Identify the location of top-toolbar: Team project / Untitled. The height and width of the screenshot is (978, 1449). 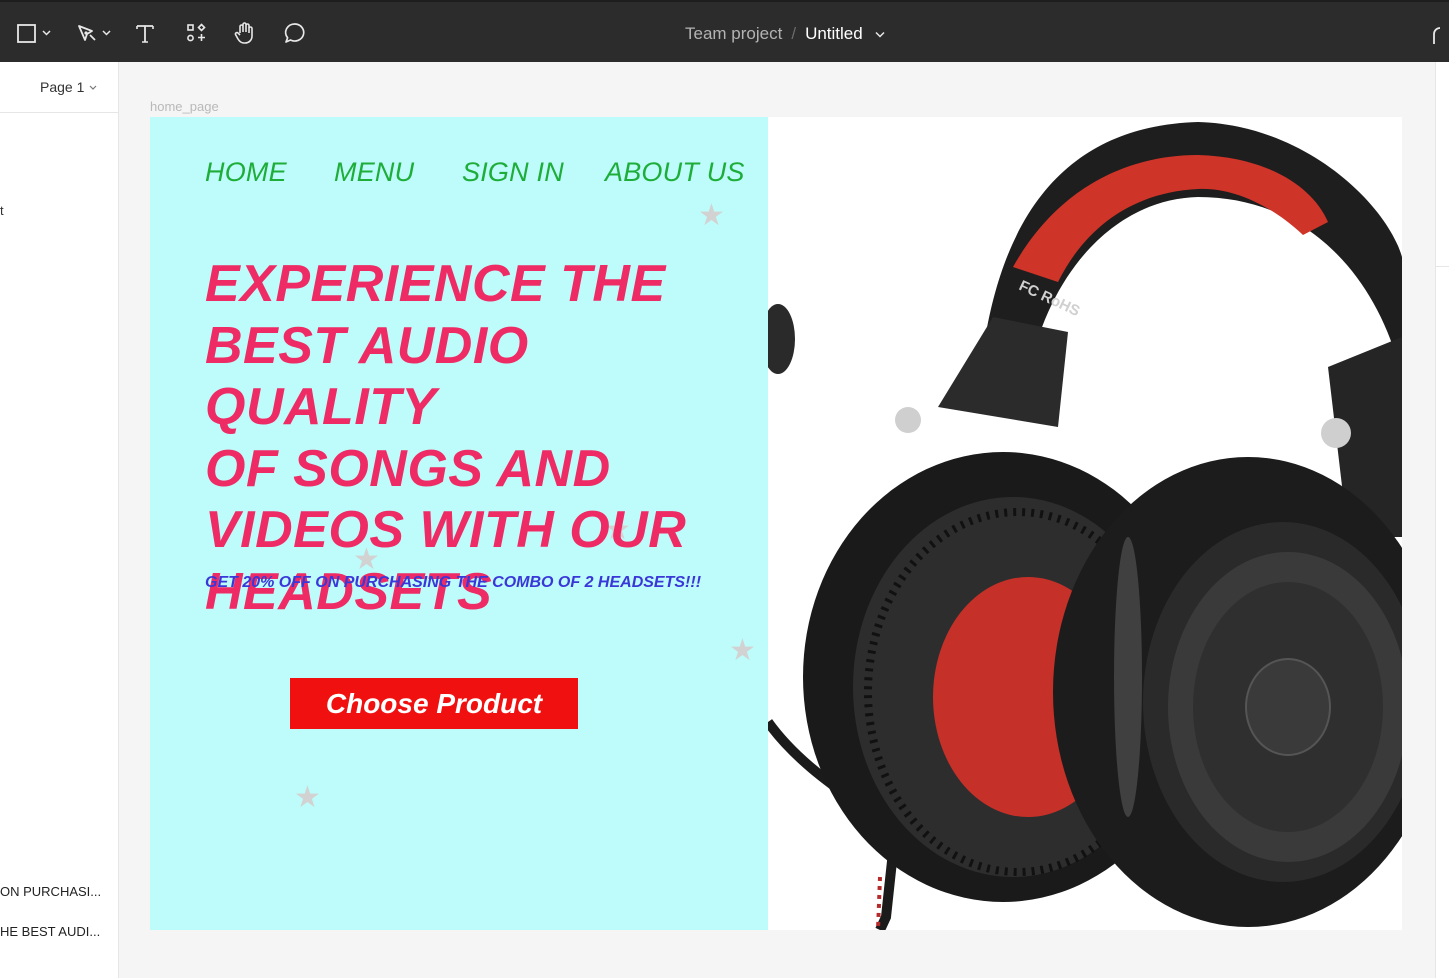
(724, 31).